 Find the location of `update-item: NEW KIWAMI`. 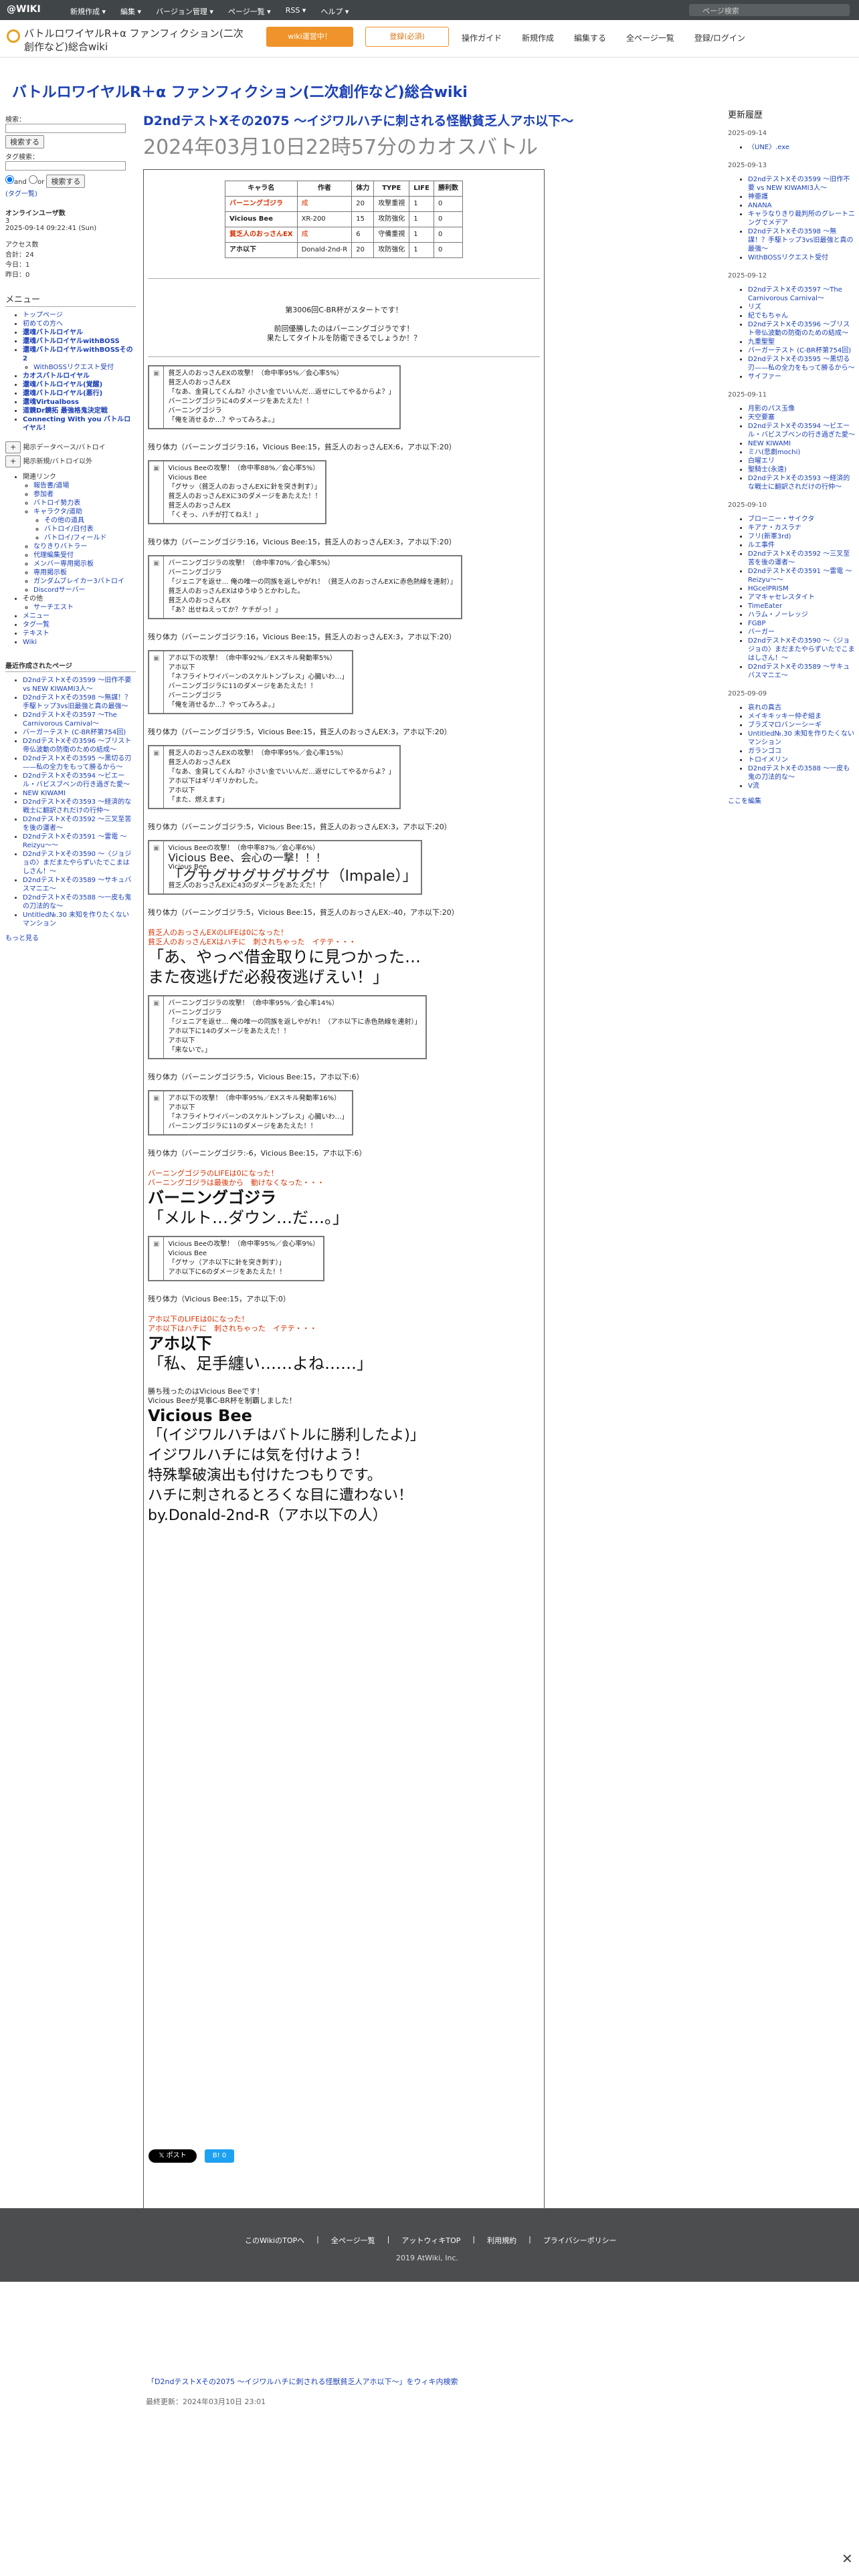

update-item: NEW KIWAMI is located at coordinates (801, 444).